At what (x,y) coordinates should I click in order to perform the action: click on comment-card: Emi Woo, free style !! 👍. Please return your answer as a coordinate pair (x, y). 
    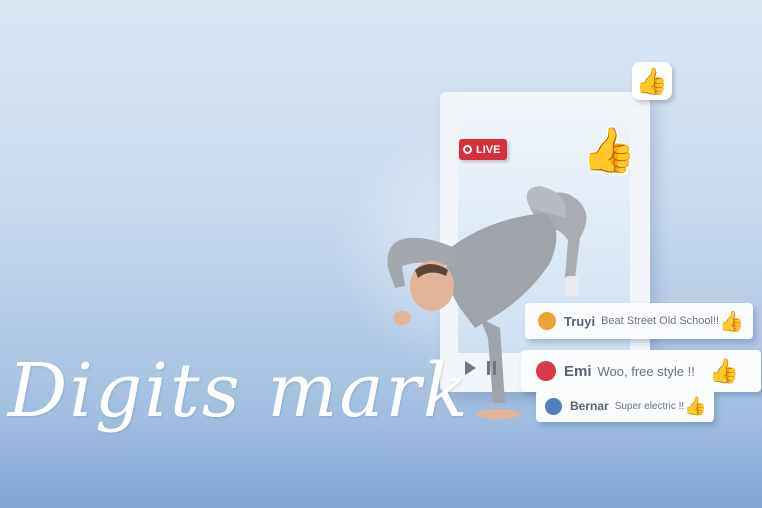
    Looking at the image, I should click on (641, 371).